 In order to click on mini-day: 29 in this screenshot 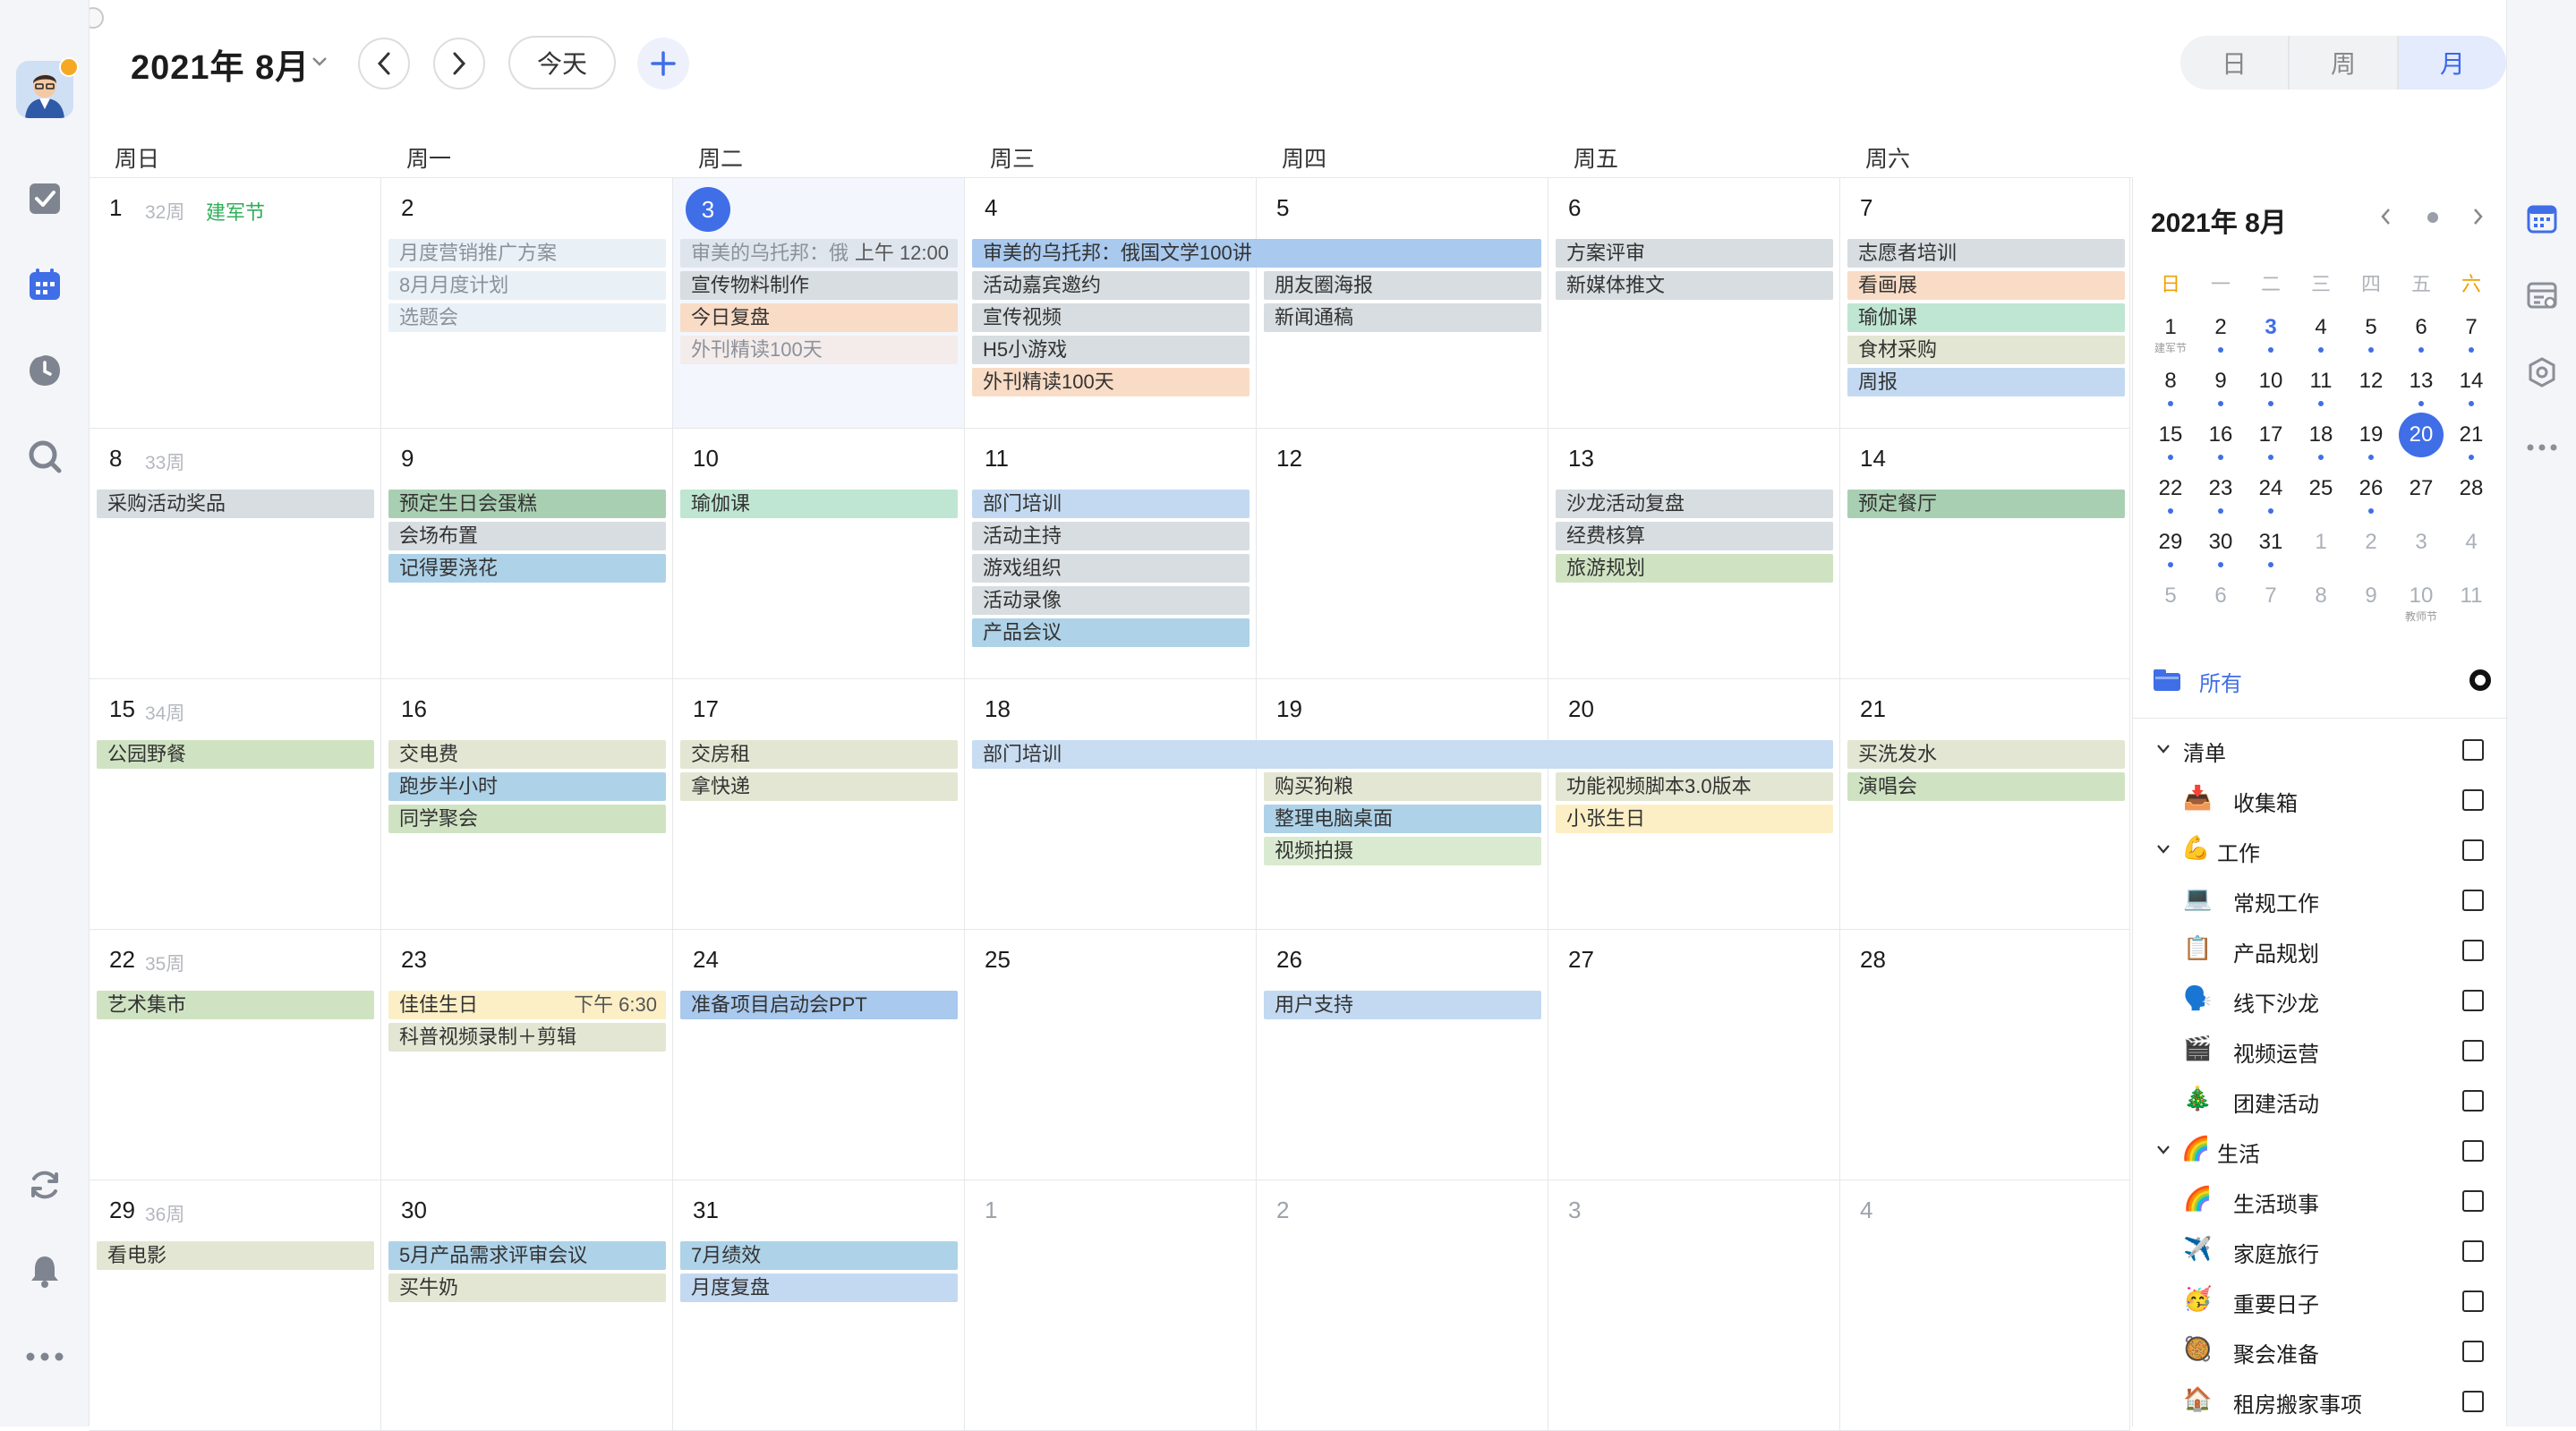, I will do `click(2170, 548)`.